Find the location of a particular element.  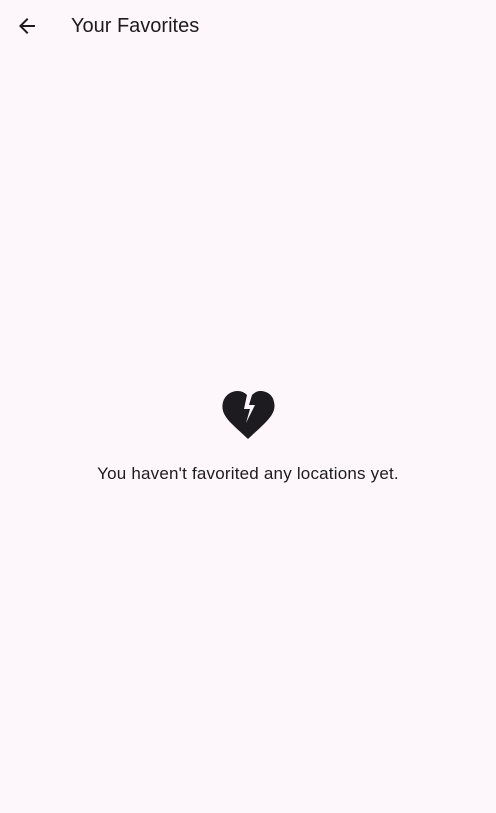

heart-broken-icon is located at coordinates (248, 416).